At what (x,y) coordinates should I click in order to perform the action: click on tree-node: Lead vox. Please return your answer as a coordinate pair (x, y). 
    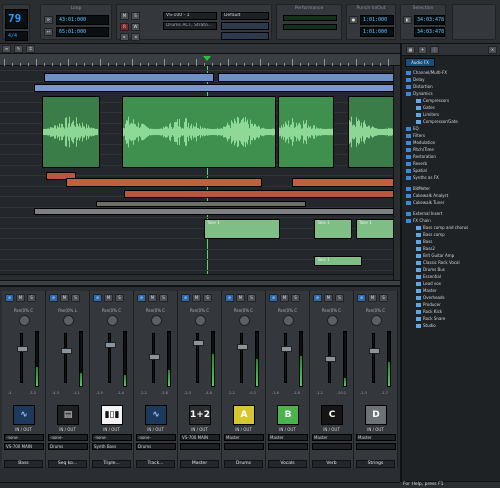
    Looking at the image, I should click on (428, 284).